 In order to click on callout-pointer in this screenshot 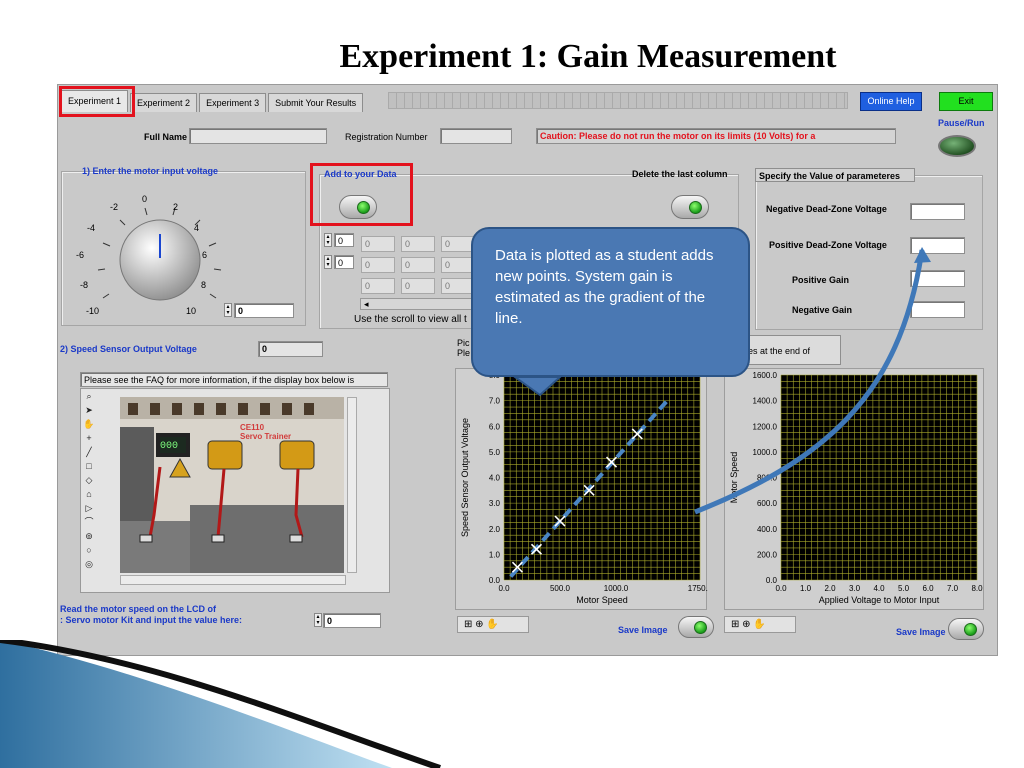, I will do `click(537, 386)`.